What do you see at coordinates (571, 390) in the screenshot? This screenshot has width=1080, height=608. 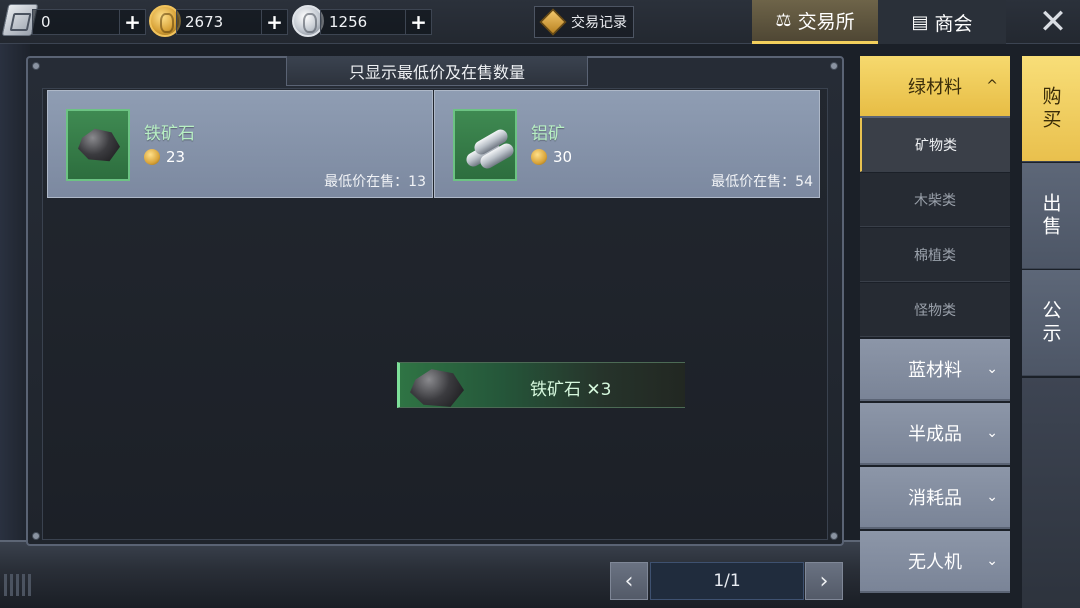 I see `toast-text: 铁矿石 ✕3` at bounding box center [571, 390].